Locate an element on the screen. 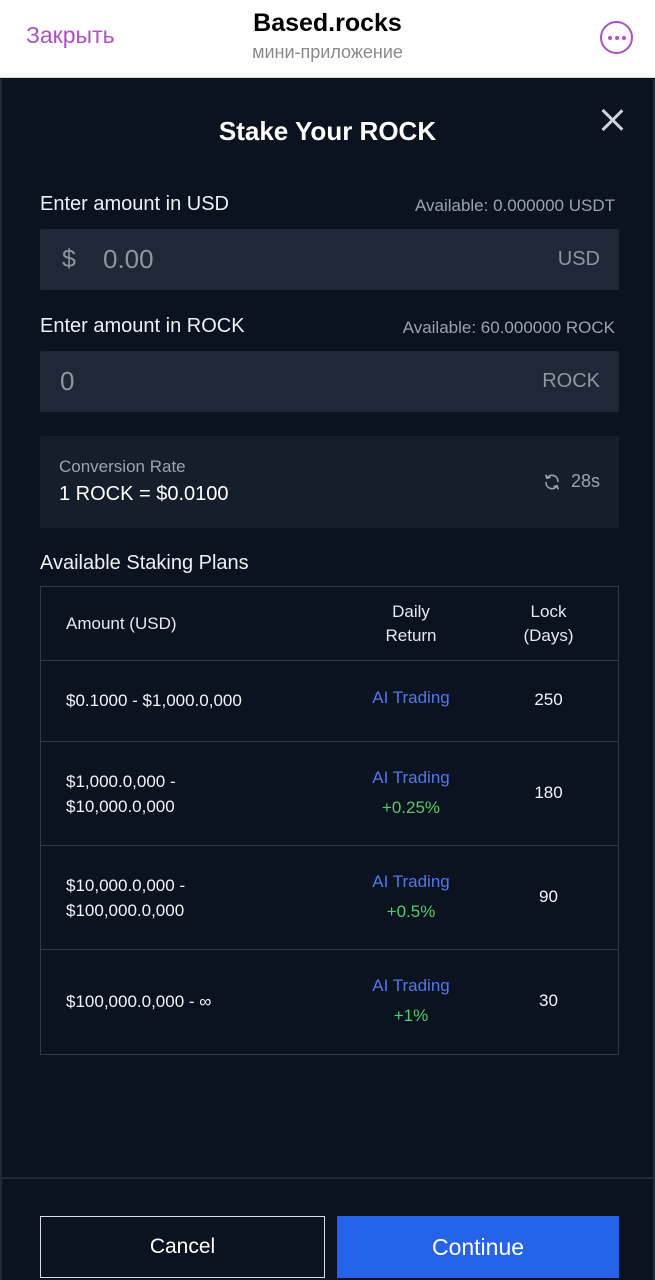 The height and width of the screenshot is (1280, 655). plan-row: $0.1000 - $1,000.0,000 AI Trading 250 is located at coordinates (329, 701).